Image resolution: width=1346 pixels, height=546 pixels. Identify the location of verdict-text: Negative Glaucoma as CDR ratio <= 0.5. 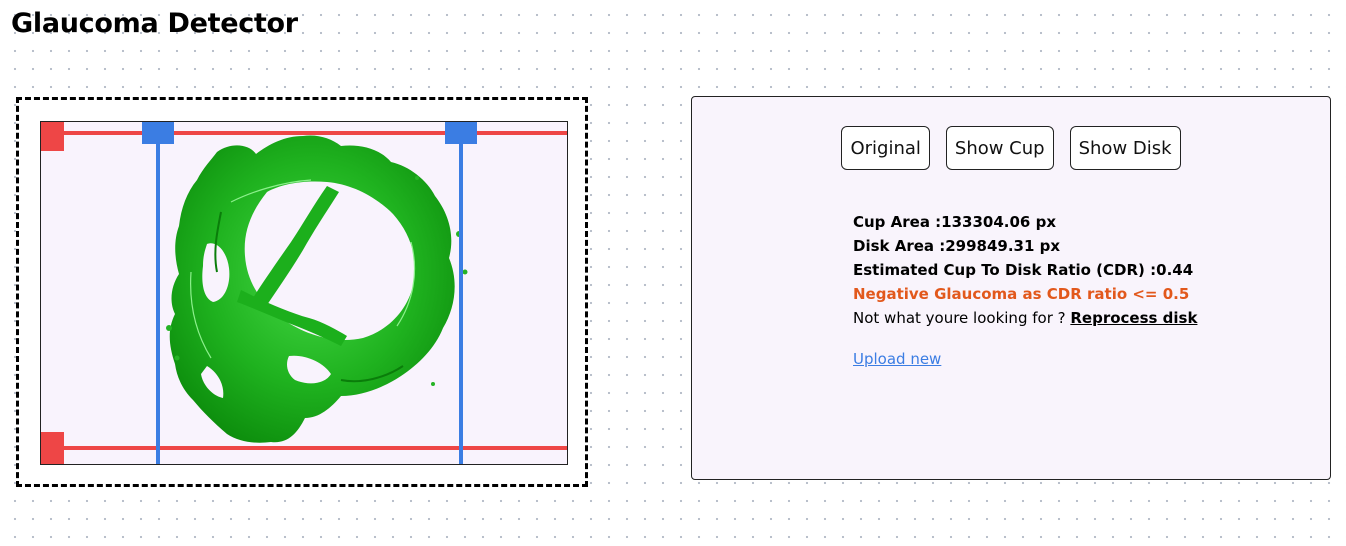
(1021, 294).